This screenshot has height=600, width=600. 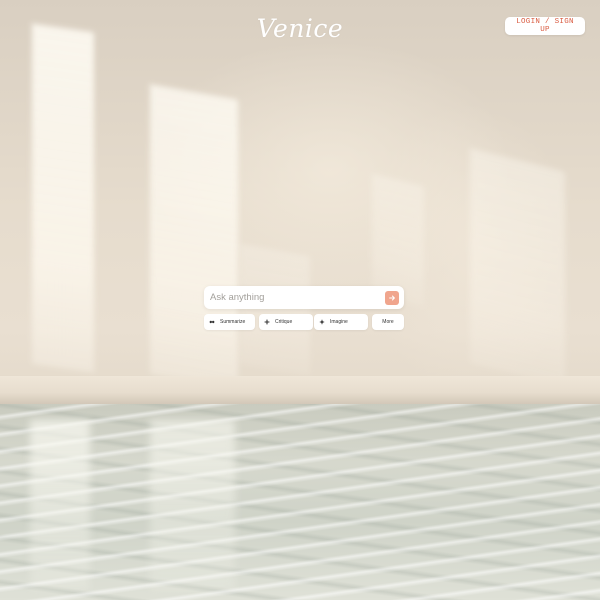 What do you see at coordinates (267, 322) in the screenshot?
I see `plus-icon` at bounding box center [267, 322].